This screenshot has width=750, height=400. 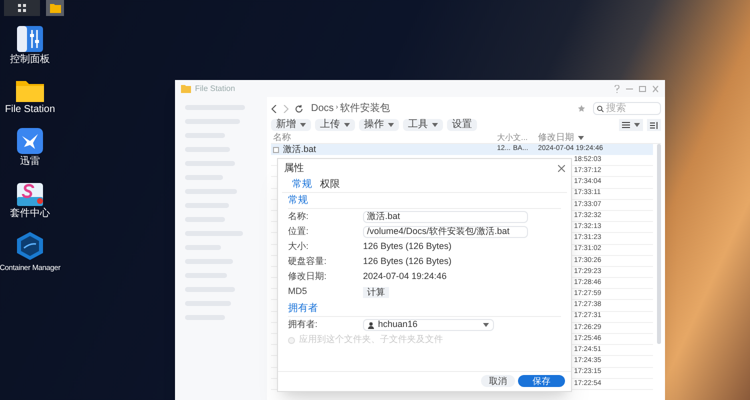 I want to click on desktop-icon-label: File Station, so click(x=30, y=109).